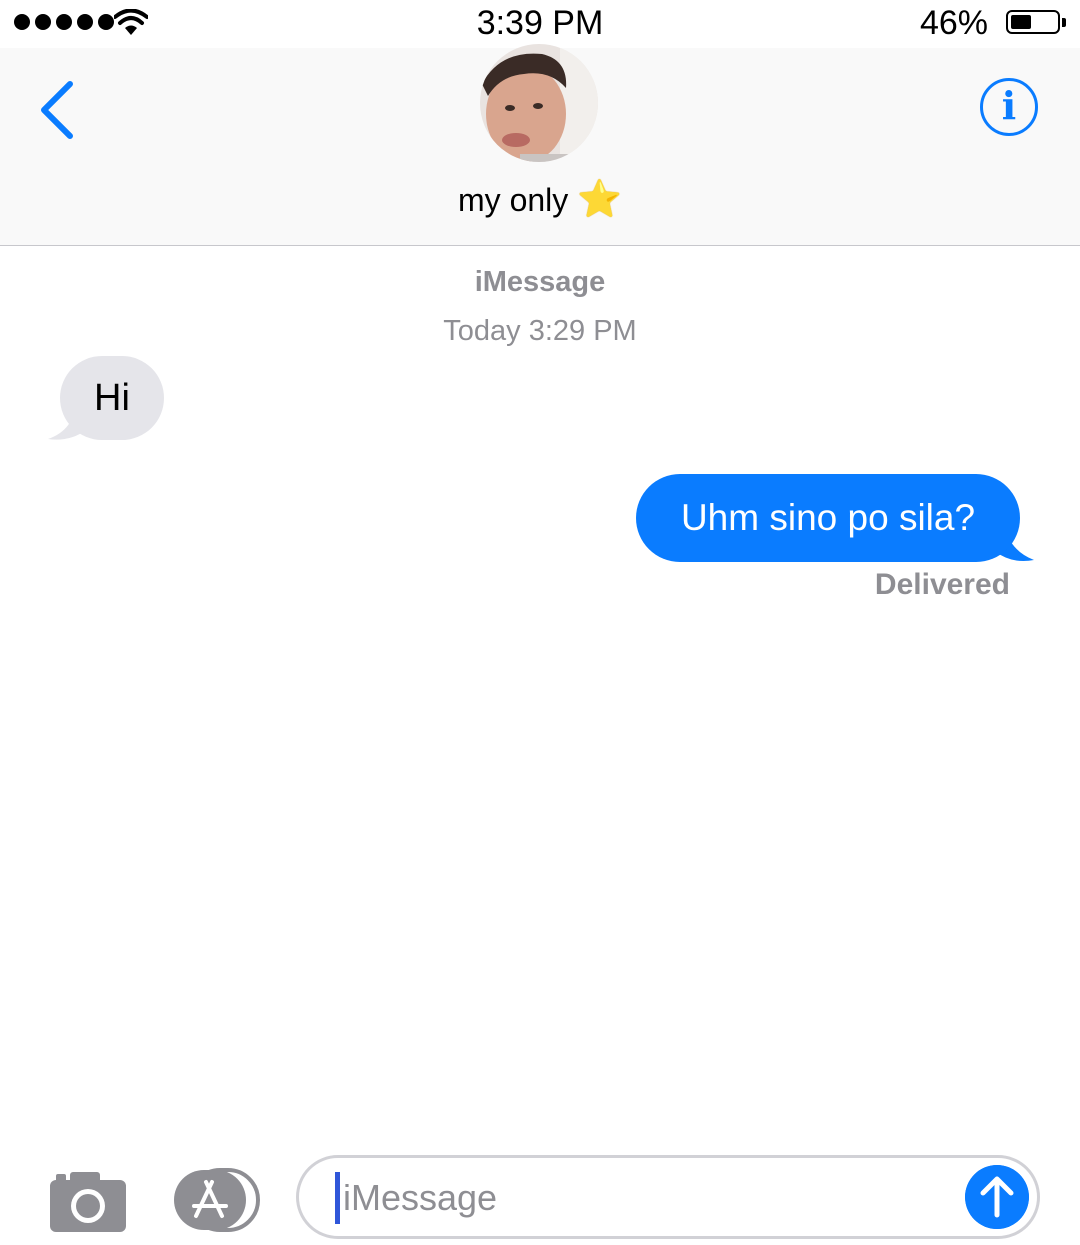 This screenshot has height=1245, width=1080. I want to click on outgoing-message-bubble: Uhm sino po sila?, so click(828, 518).